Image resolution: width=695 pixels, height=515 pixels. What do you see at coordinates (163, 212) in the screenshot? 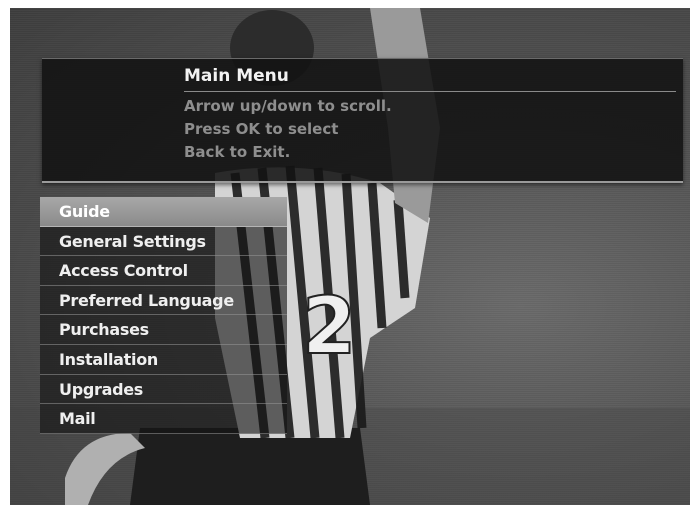
I see `menu-item-guide: Guide` at bounding box center [163, 212].